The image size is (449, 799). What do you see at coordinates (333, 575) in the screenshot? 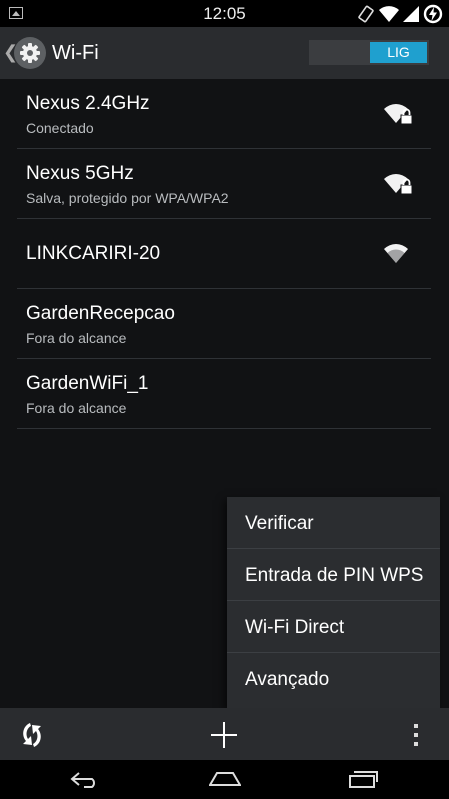
I see `menu-item-wps-pin: Entrada de PIN WPS` at bounding box center [333, 575].